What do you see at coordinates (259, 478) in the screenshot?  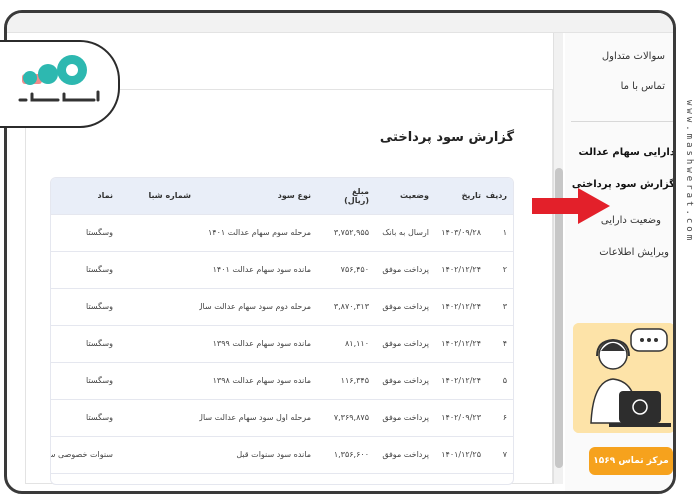 I see `table-cell: مرحله اول سود سهام عدالت سال ۱۴۰۰` at bounding box center [259, 478].